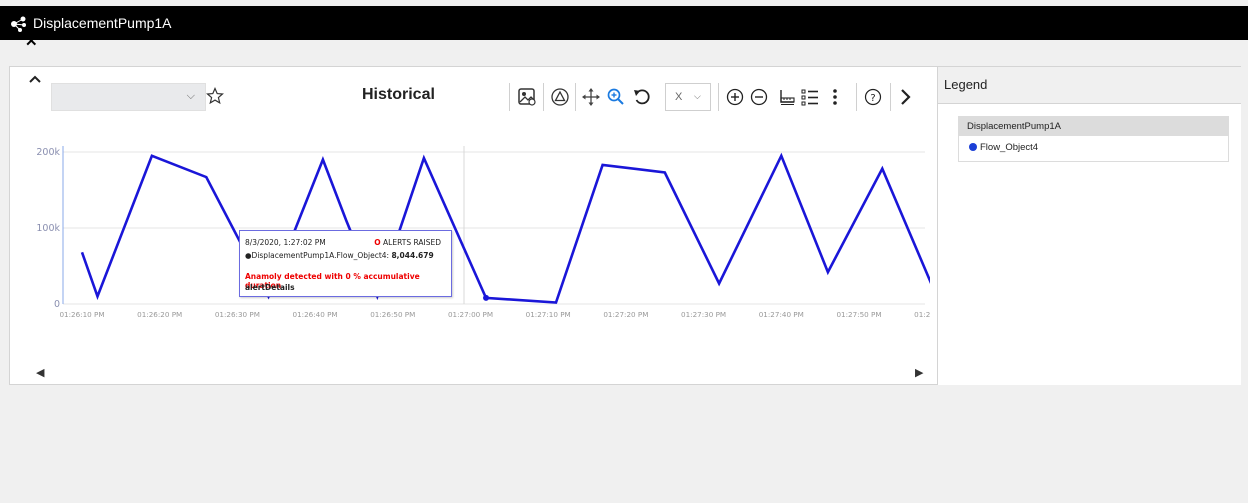 The image size is (1248, 503). I want to click on legend-item: Flow_Object4, so click(1093, 148).